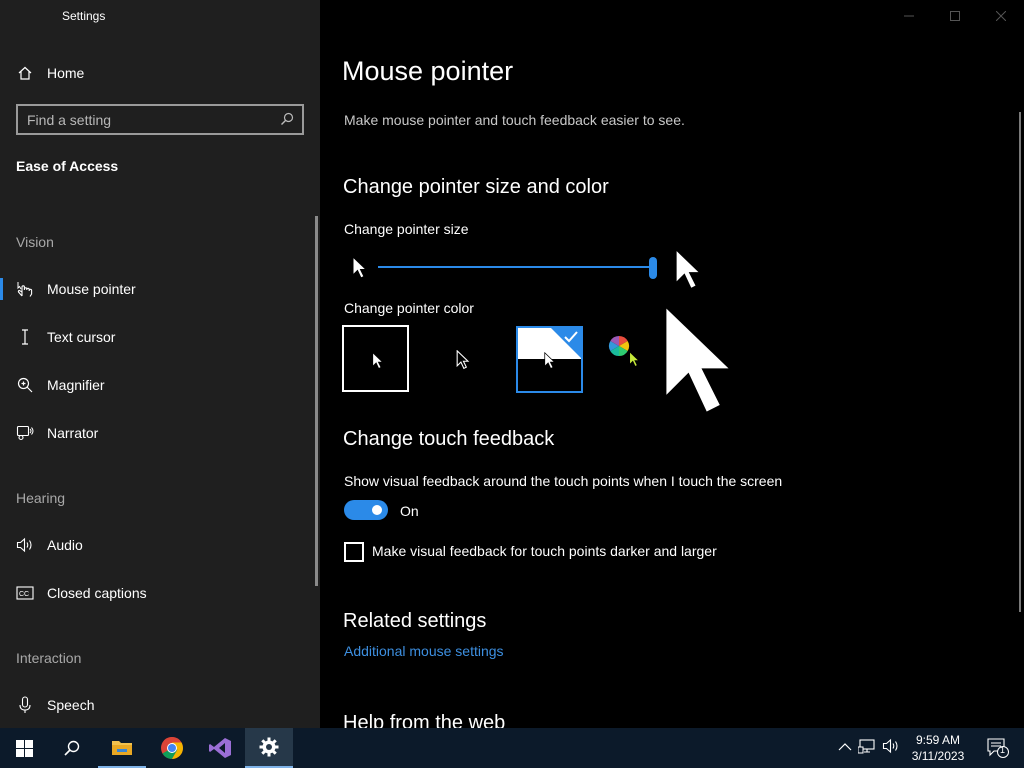  I want to click on small-pointer-icon, so click(360, 270).